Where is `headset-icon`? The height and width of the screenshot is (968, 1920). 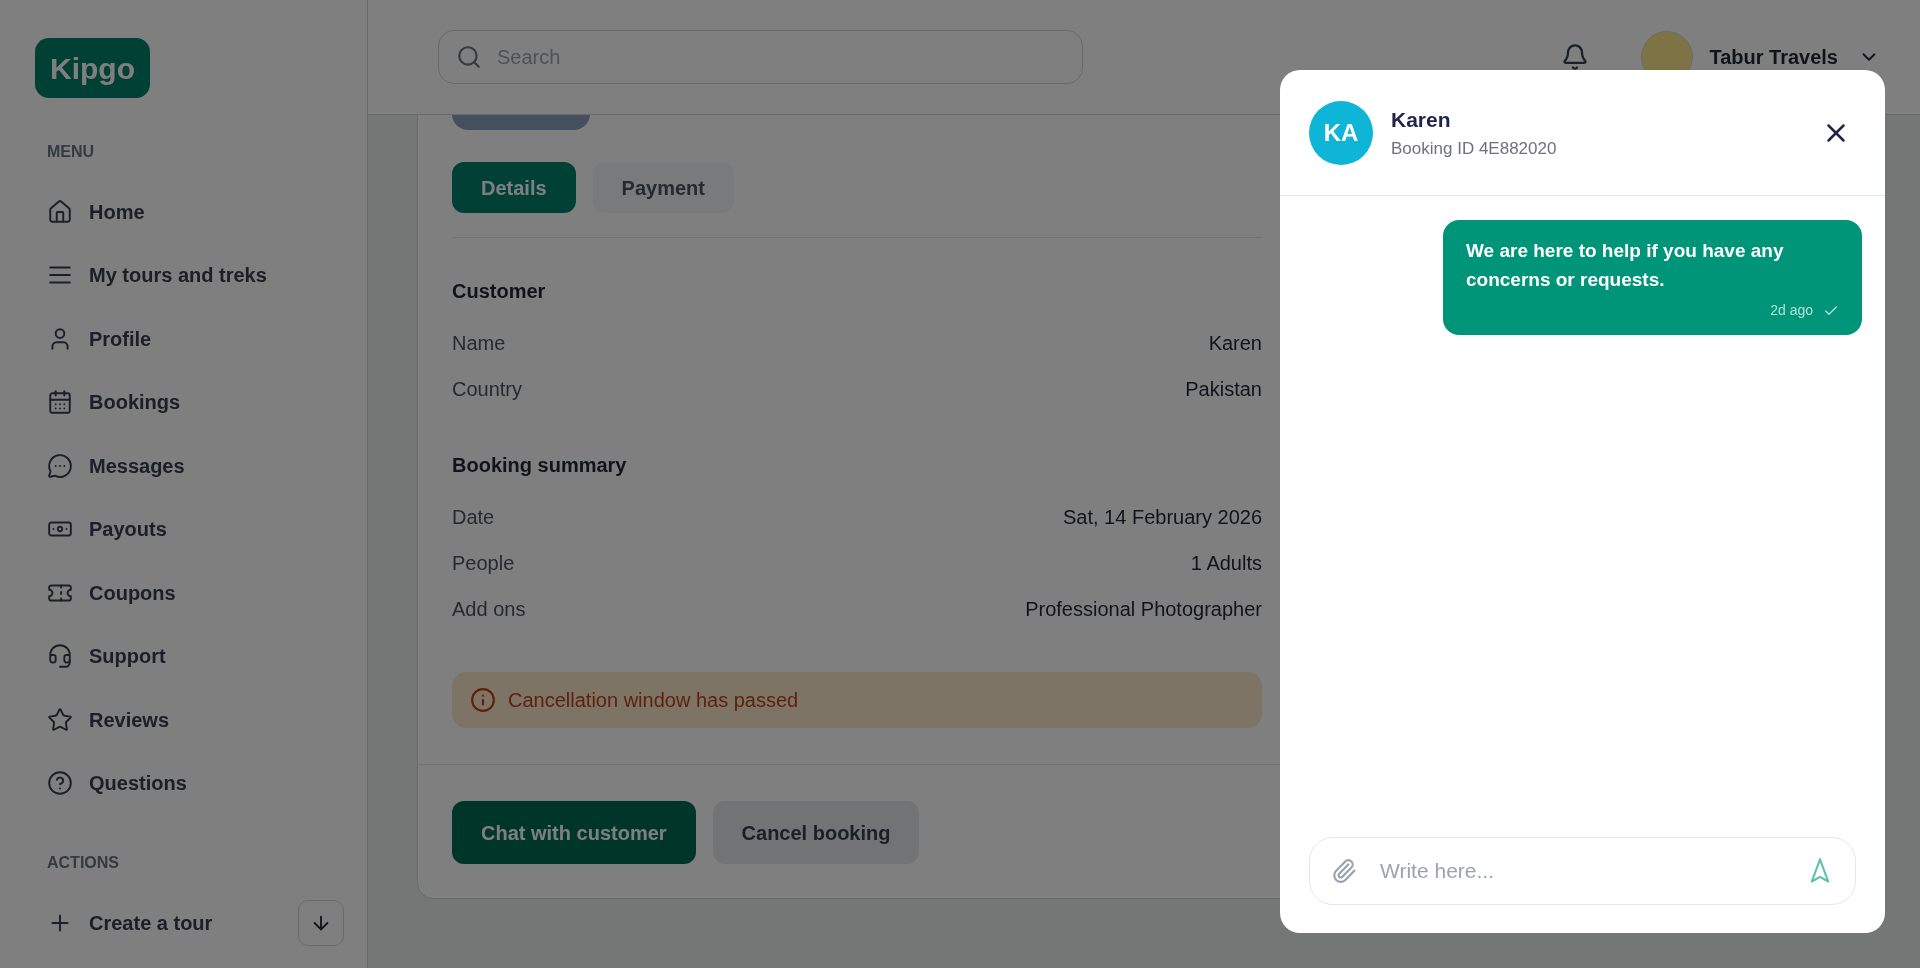 headset-icon is located at coordinates (60, 656).